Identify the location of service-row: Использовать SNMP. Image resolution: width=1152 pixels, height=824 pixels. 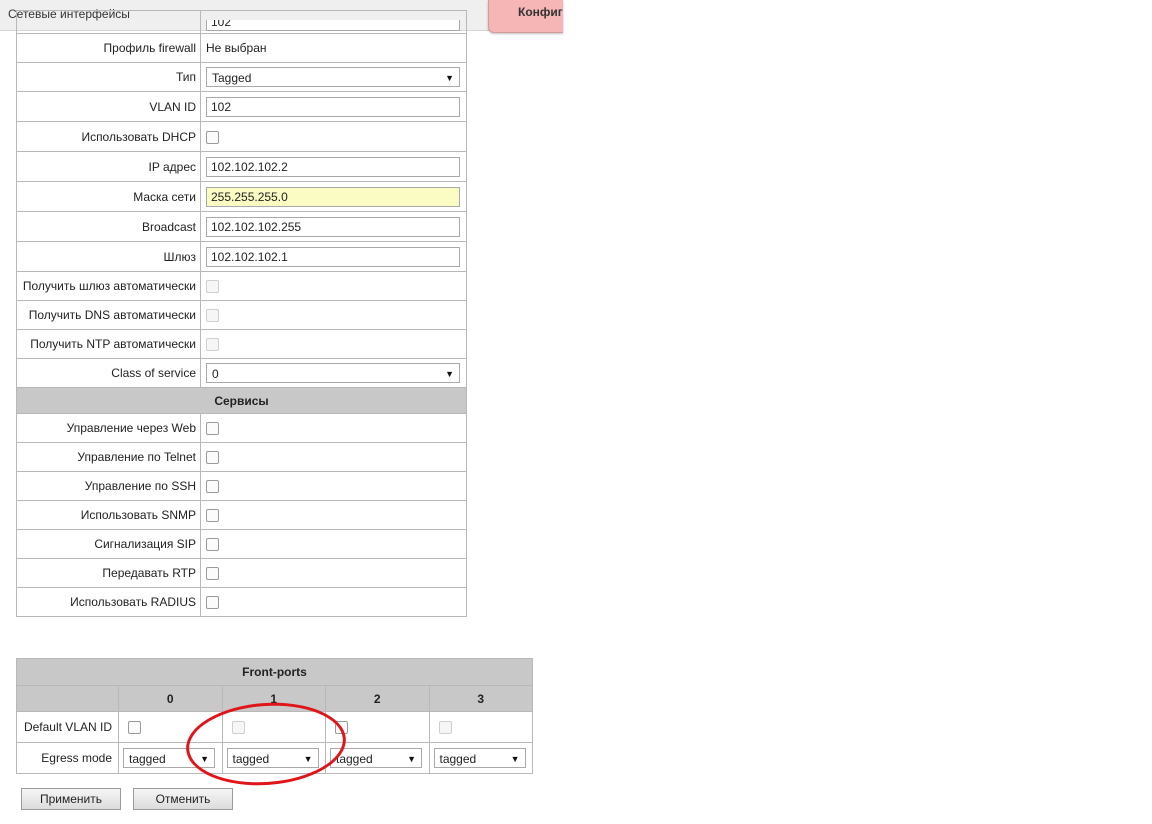
(241, 515).